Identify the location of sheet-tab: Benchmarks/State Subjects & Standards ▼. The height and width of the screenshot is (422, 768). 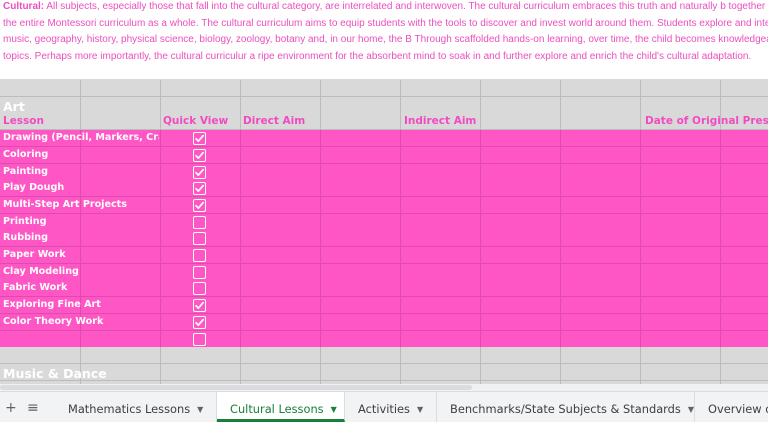
(566, 407).